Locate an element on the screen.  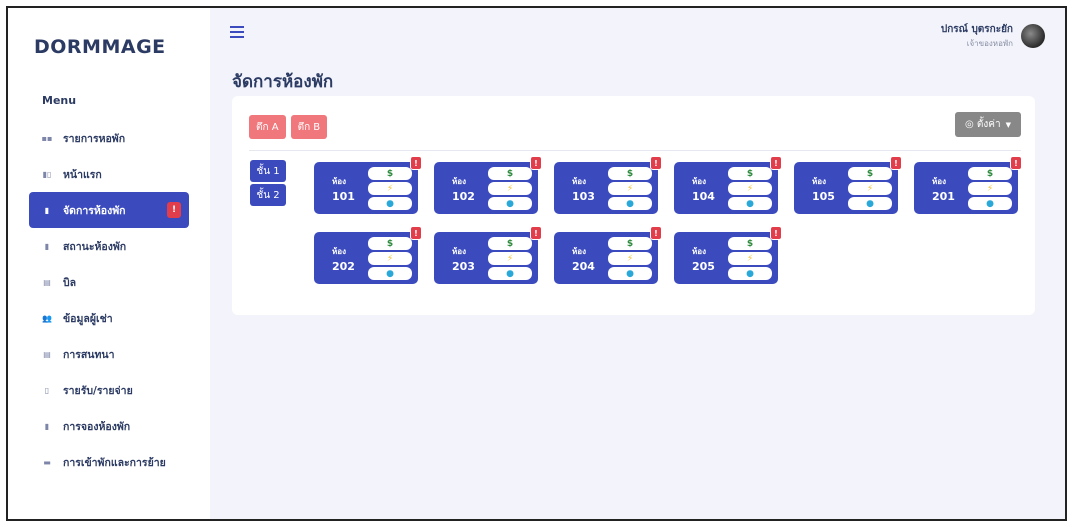
sidebar-item-label: รายการหอพัก is located at coordinates (94, 138).